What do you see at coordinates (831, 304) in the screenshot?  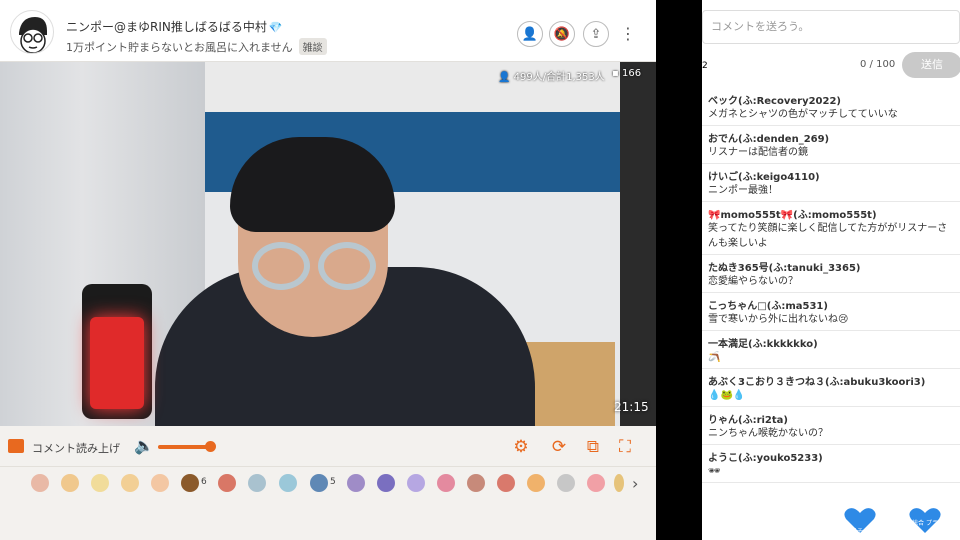 I see `comment-author: こっちゃん□(ふ:ma531)` at bounding box center [831, 304].